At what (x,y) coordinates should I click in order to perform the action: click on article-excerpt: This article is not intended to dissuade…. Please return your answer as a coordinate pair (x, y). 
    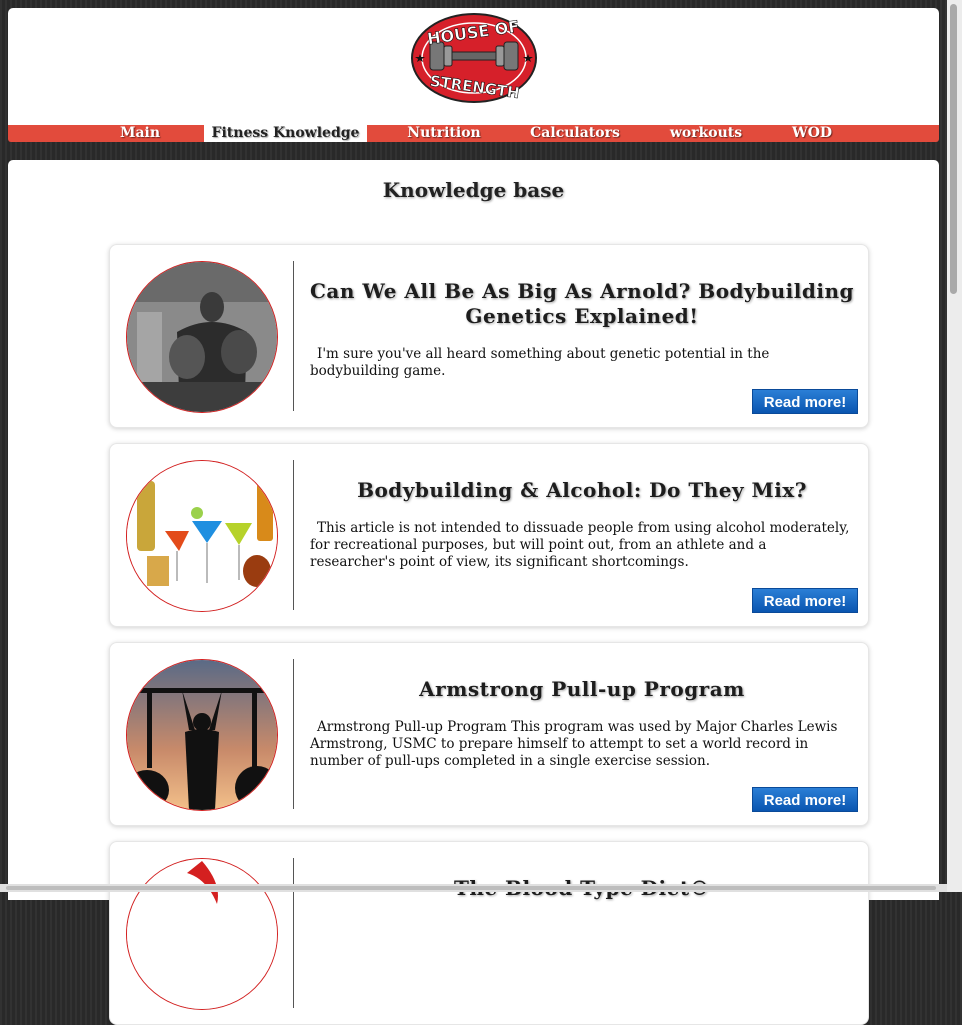
    Looking at the image, I should click on (580, 545).